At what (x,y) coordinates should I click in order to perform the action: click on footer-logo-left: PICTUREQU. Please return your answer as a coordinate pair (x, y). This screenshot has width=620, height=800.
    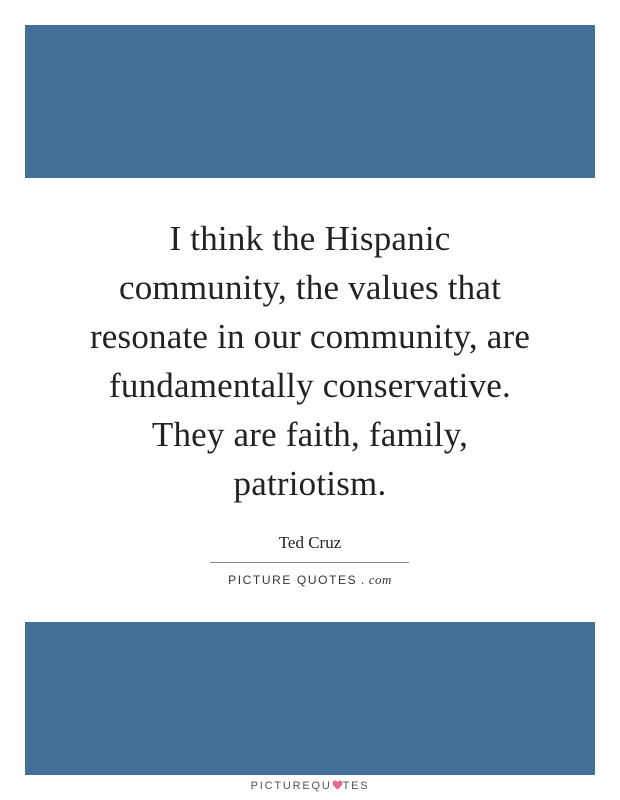
    Looking at the image, I should click on (291, 786).